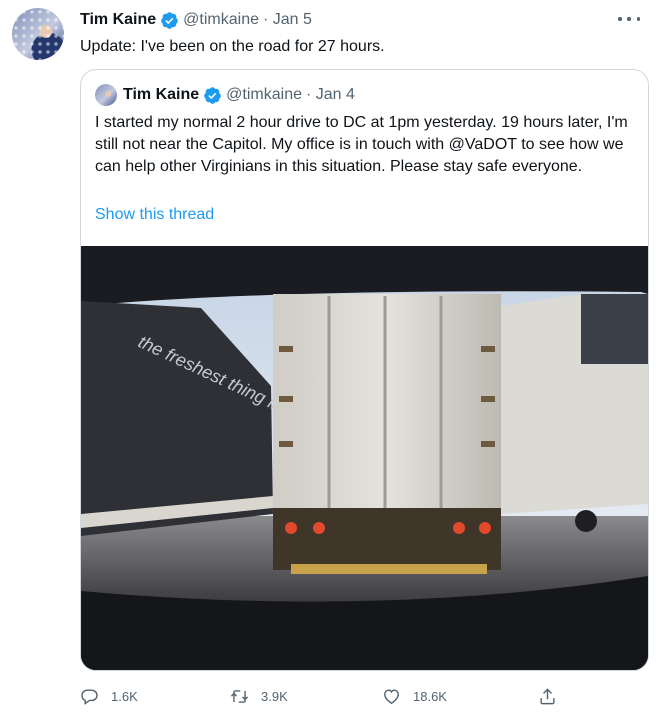 This screenshot has width=656, height=716. Describe the element at coordinates (124, 696) in the screenshot. I see `reply-count: 1.6K` at that location.